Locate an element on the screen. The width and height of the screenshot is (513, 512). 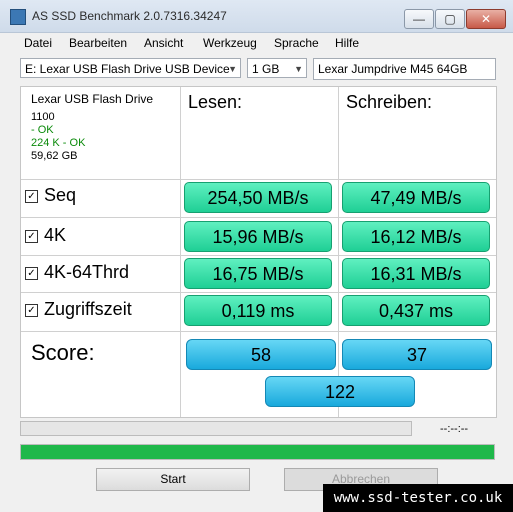
menu-werkzeug: Werkzeug is located at coordinates (230, 43).